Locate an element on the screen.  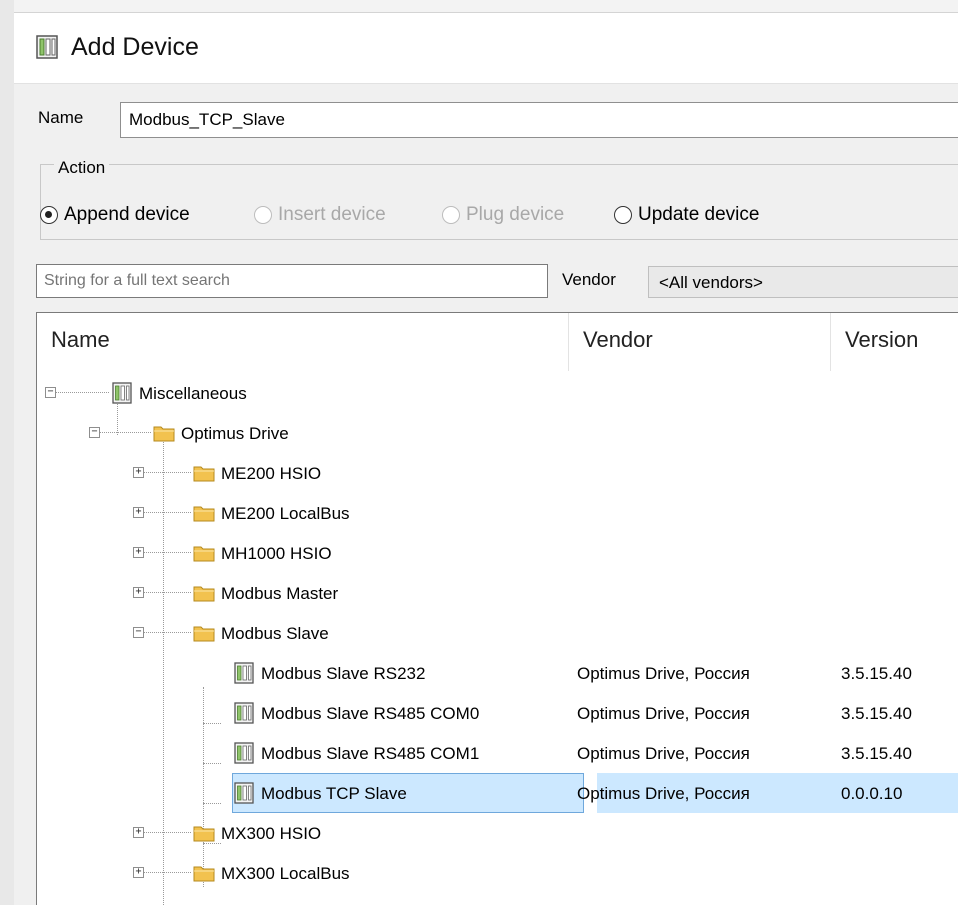
tree-row: + MH1000 HSIO is located at coordinates (497, 553).